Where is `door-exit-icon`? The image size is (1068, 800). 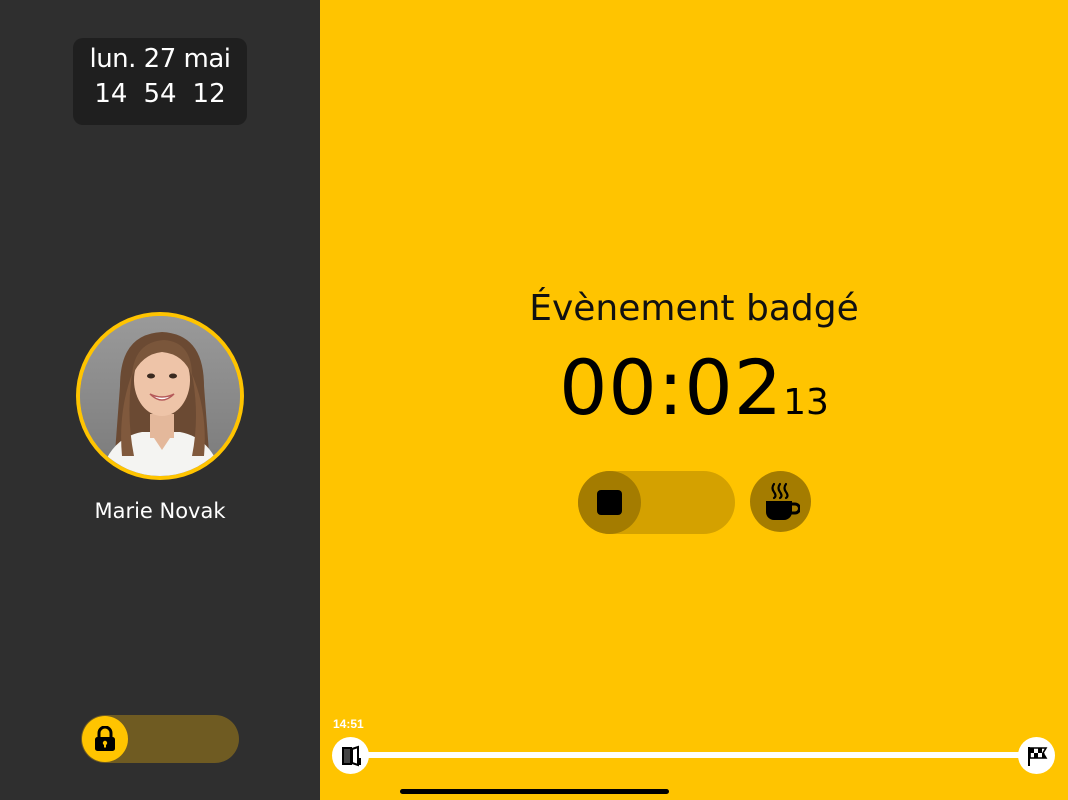 door-exit-icon is located at coordinates (351, 755).